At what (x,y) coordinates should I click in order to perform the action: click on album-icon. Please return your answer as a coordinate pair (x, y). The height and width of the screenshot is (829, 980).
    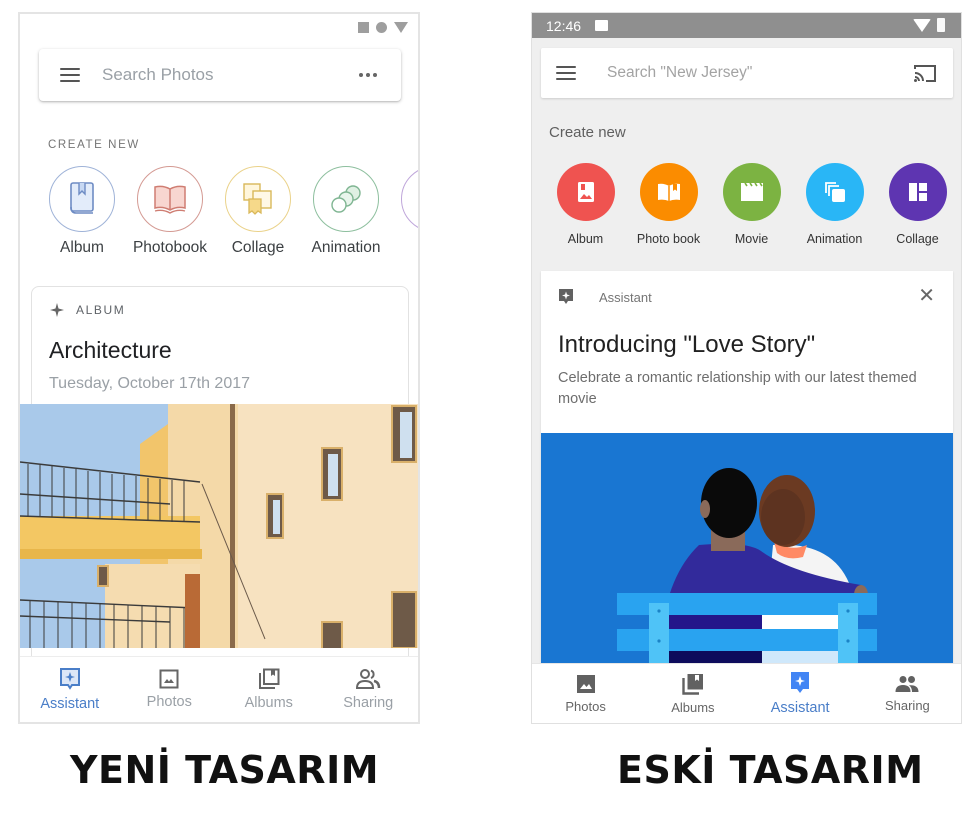
    Looking at the image, I should click on (585, 192).